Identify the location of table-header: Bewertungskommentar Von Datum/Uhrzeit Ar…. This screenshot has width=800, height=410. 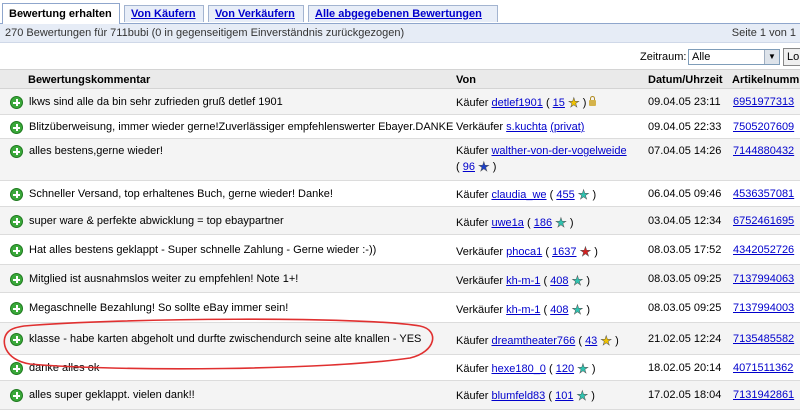
(400, 79).